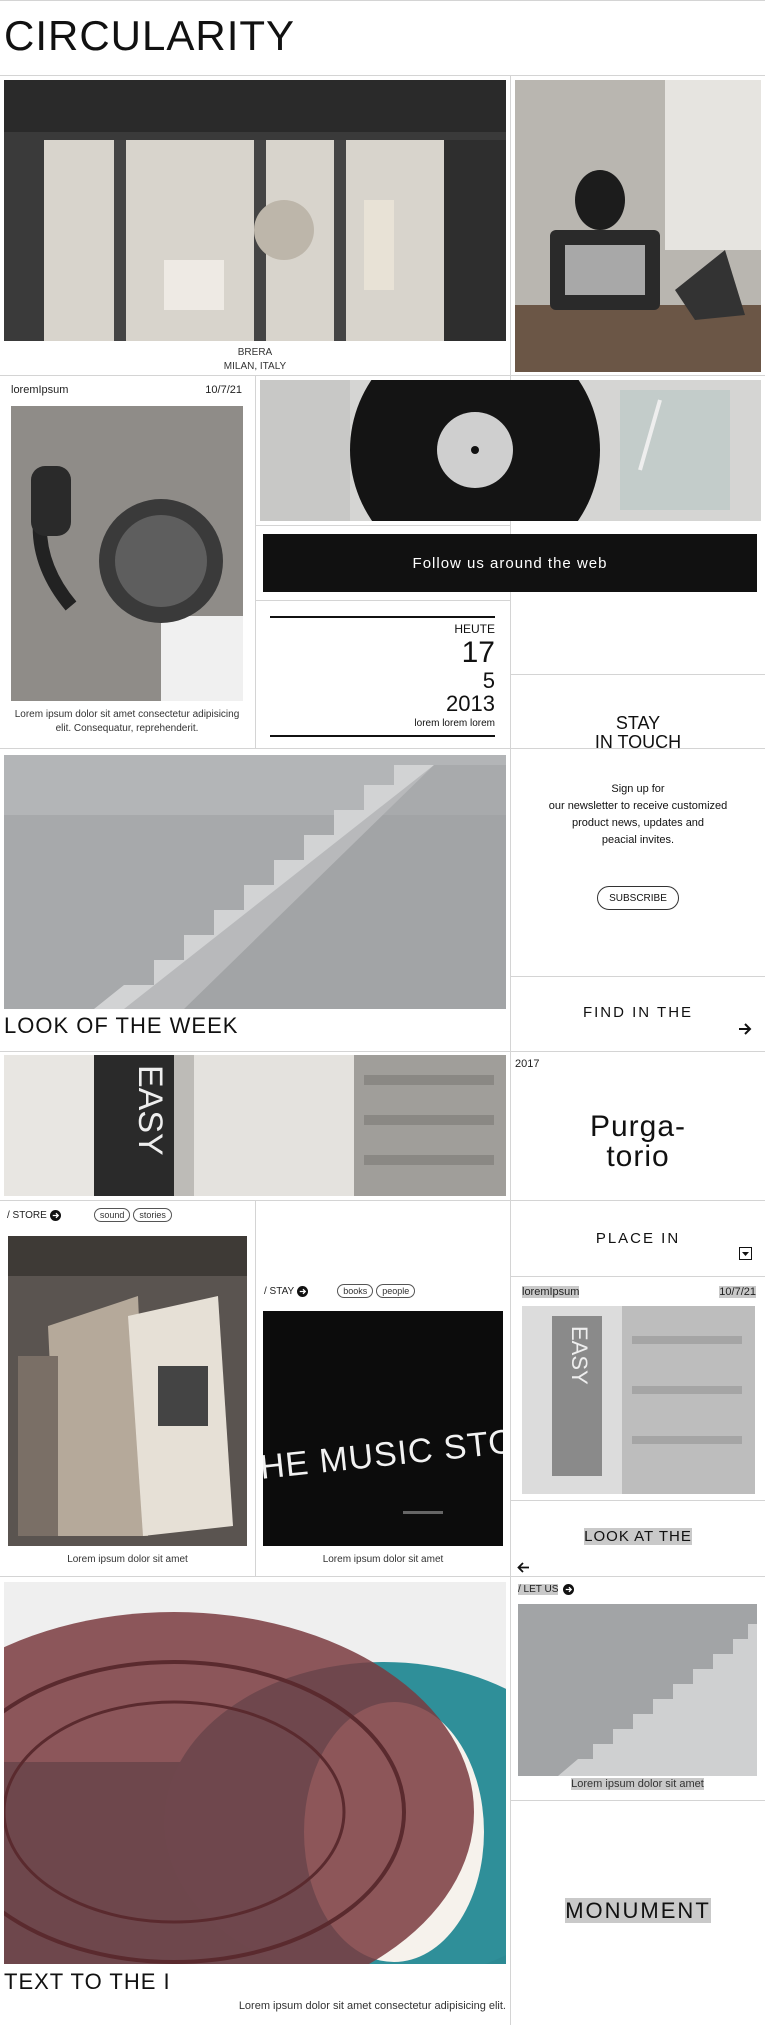 The width and height of the screenshot is (765, 2025). Describe the element at coordinates (638, 742) in the screenshot. I see `newsletter-title-line2: IN TOUCH` at that location.